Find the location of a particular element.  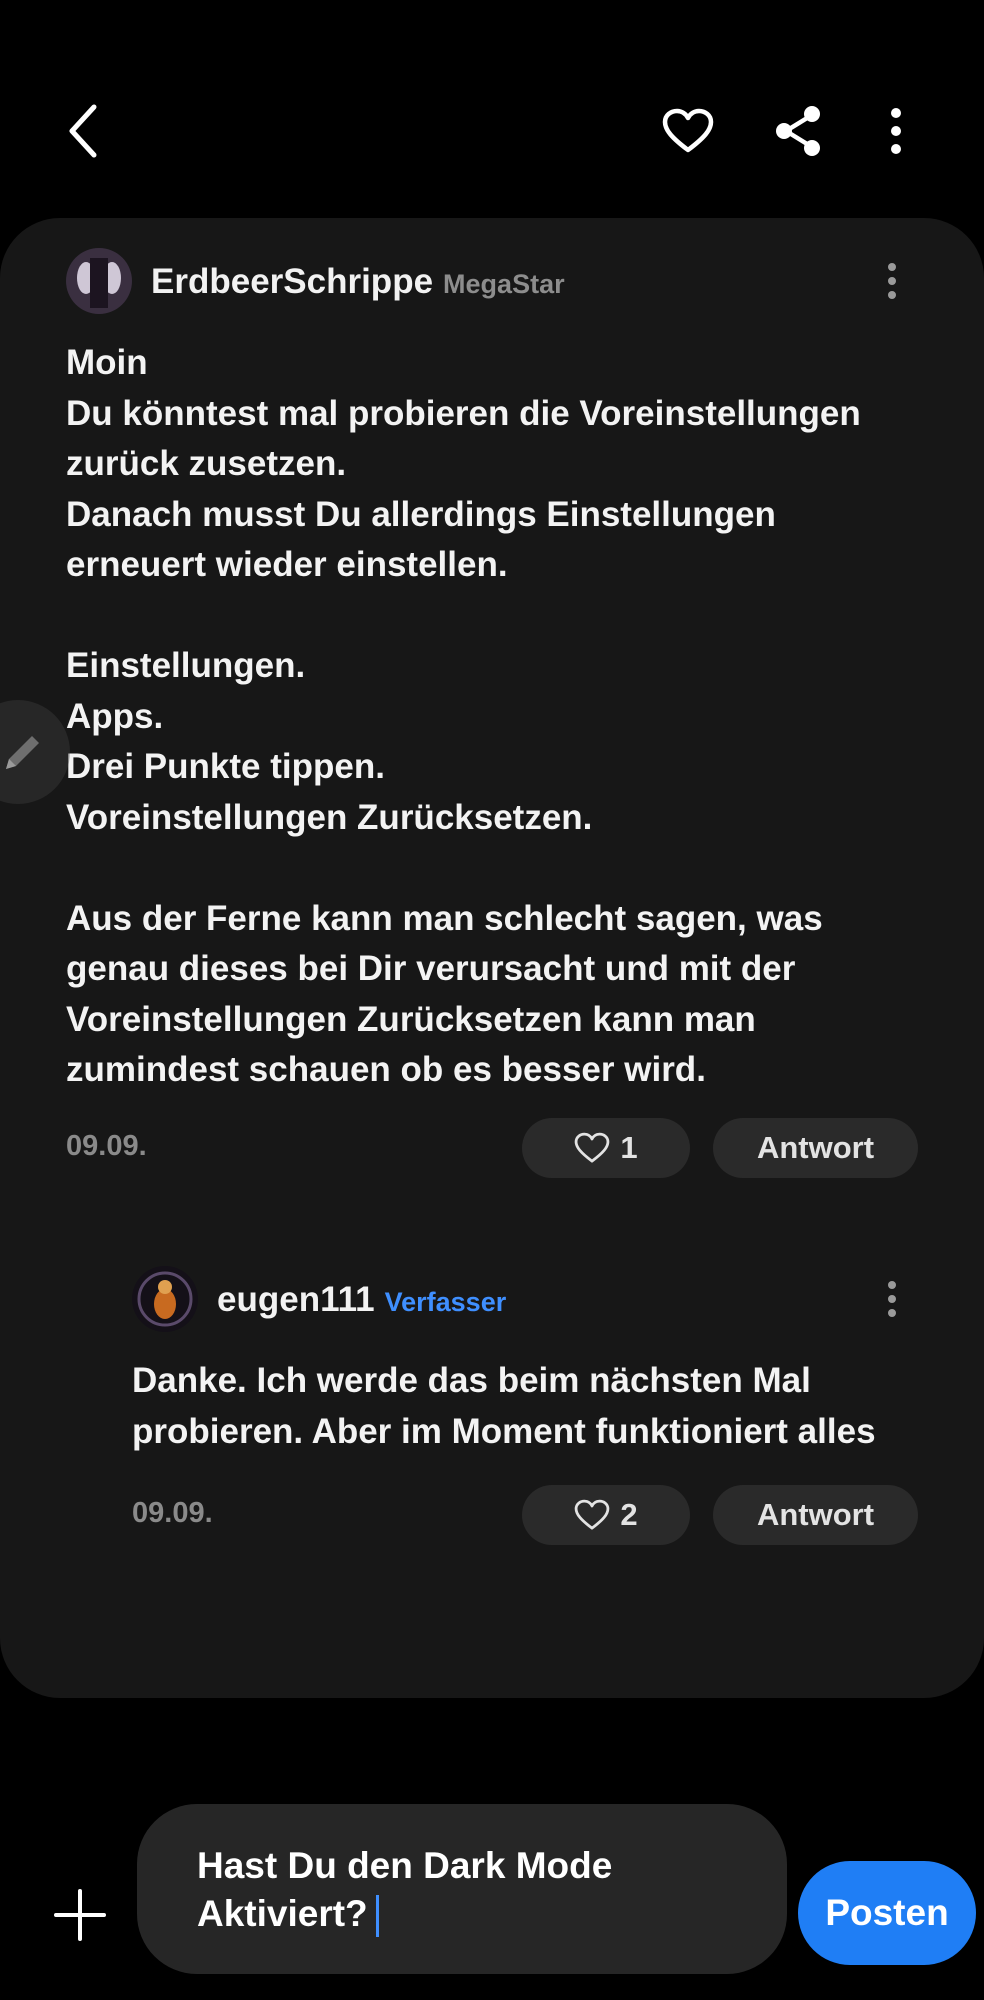

reply-avatar is located at coordinates (165, 1299).